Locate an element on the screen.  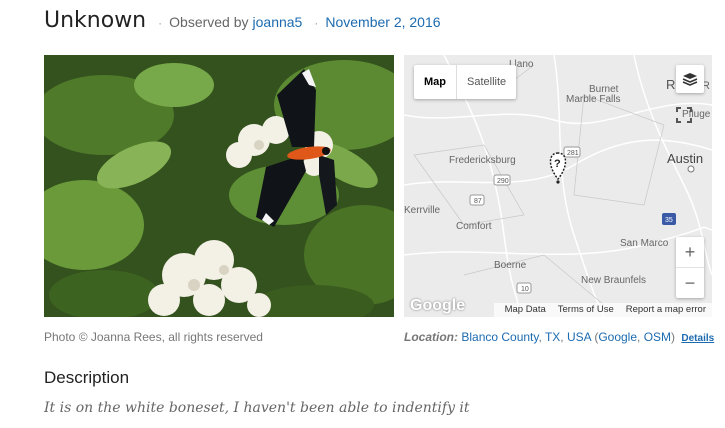
svg-text: Kerrville is located at coordinates (422, 210).